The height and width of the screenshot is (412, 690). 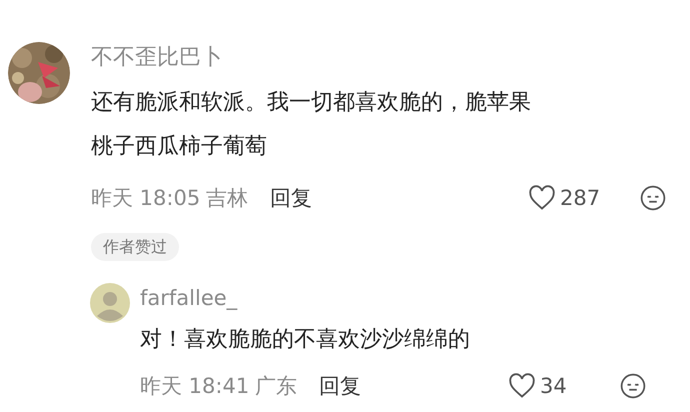 I want to click on like-count: 287, so click(x=581, y=198).